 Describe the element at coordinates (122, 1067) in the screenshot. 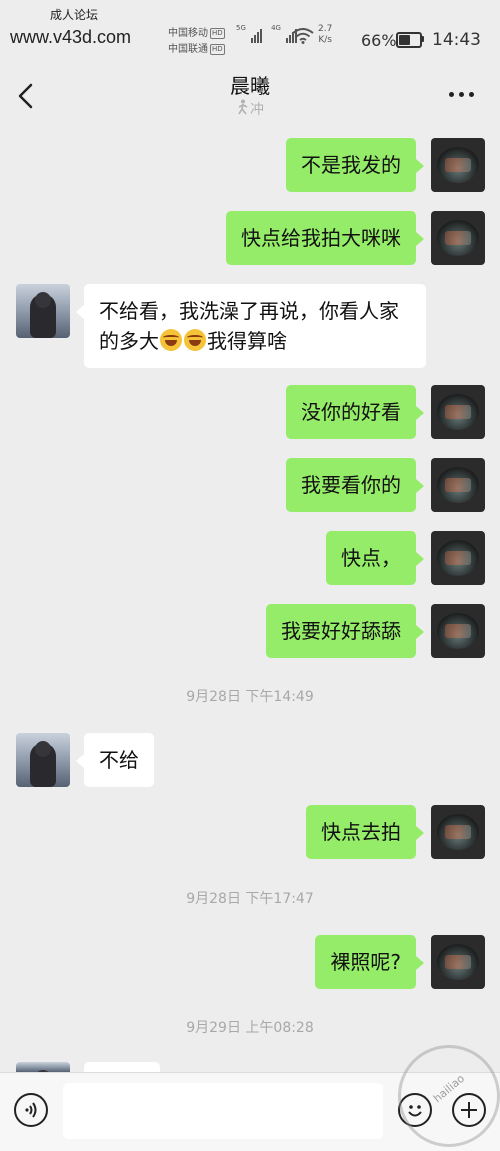

I see `message-bubble` at that location.